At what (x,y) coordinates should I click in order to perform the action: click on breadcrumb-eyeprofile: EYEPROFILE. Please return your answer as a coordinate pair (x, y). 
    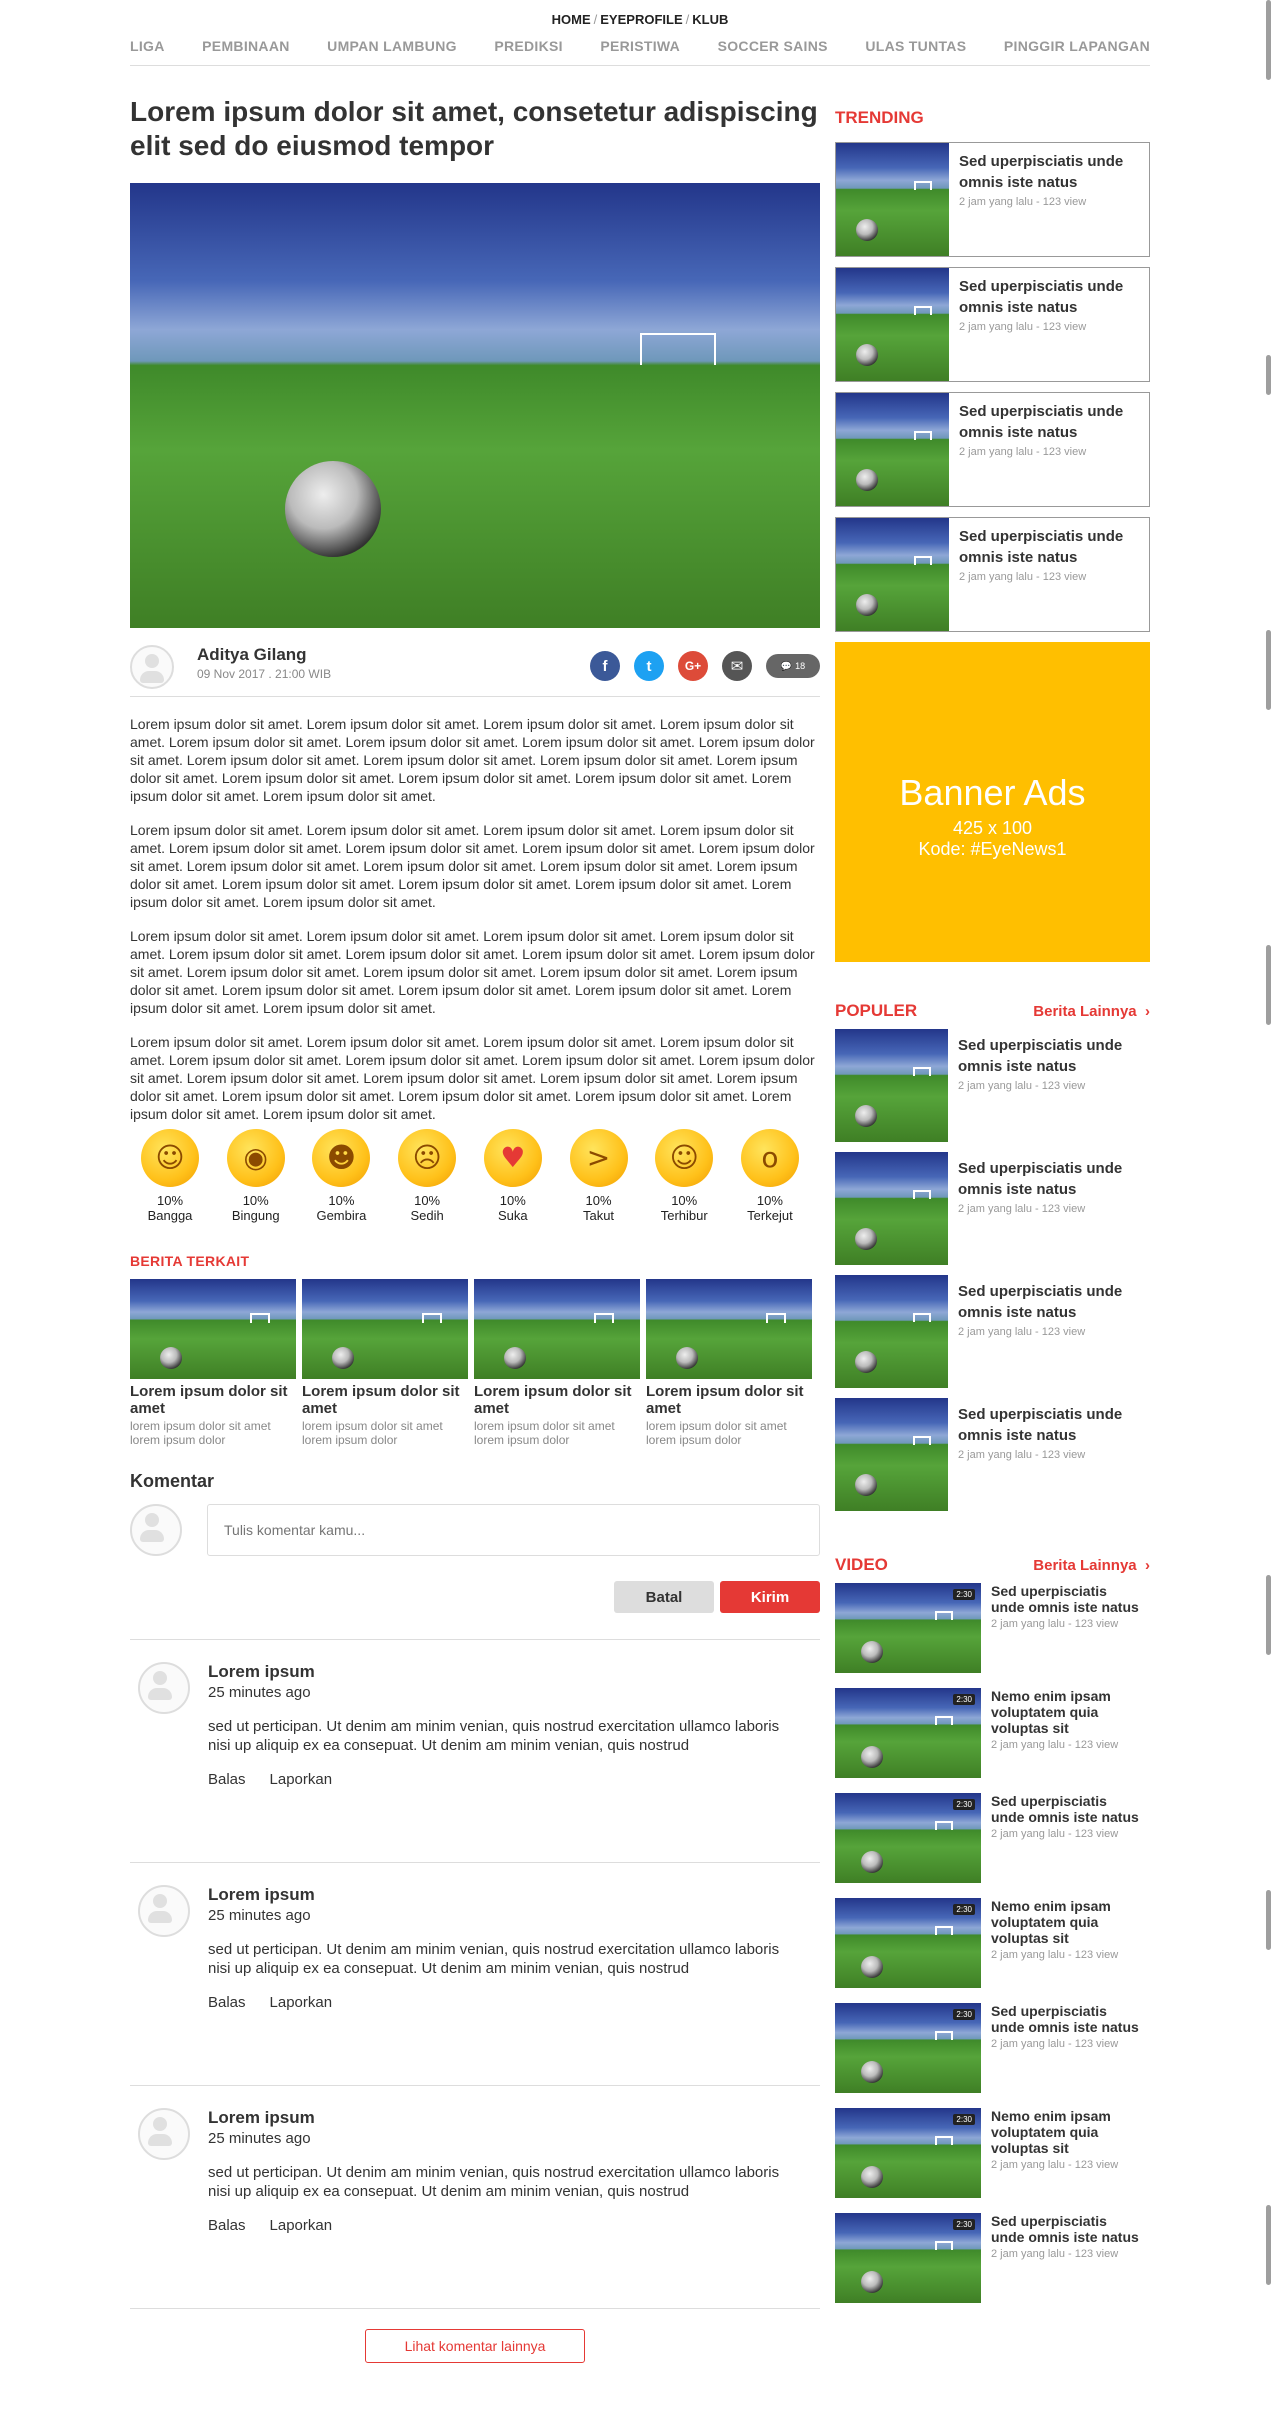
    Looking at the image, I should click on (641, 19).